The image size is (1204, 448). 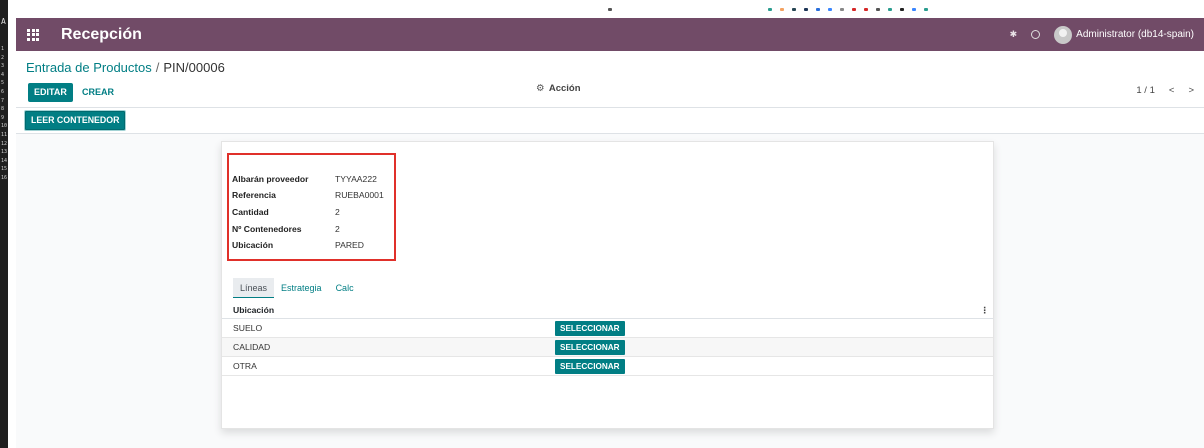 I want to click on line-number: 4, so click(x=3, y=74).